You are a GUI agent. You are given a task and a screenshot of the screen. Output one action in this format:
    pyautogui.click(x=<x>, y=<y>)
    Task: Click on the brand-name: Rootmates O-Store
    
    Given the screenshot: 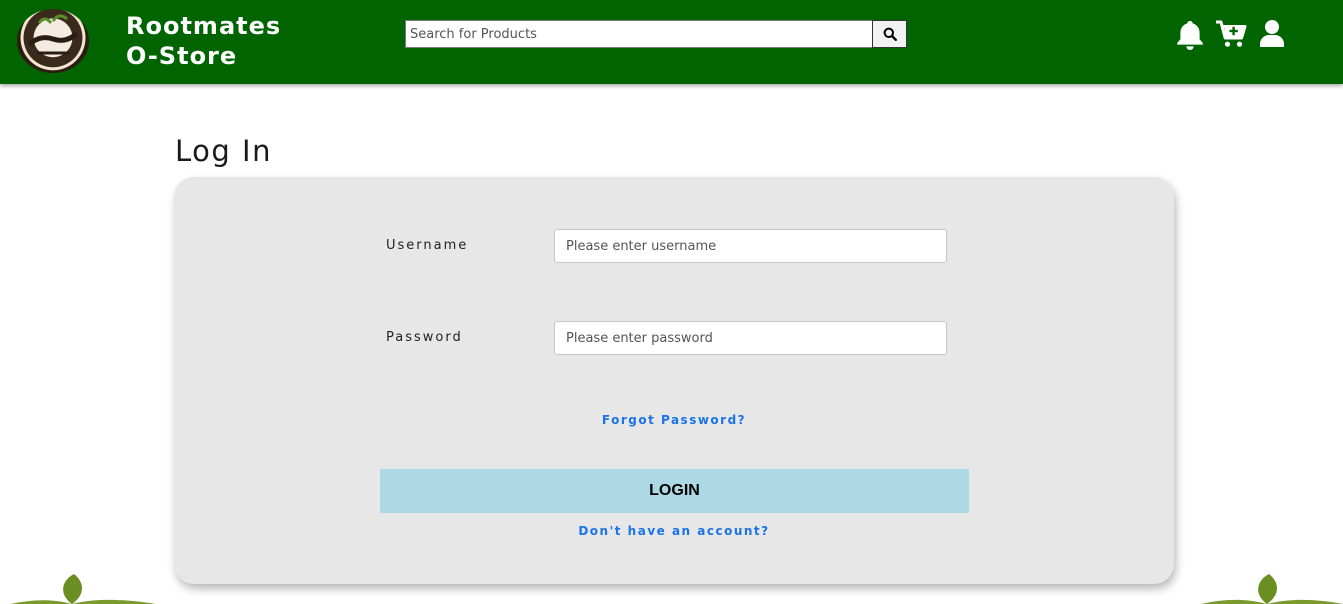 What is the action you would take?
    pyautogui.click(x=203, y=41)
    